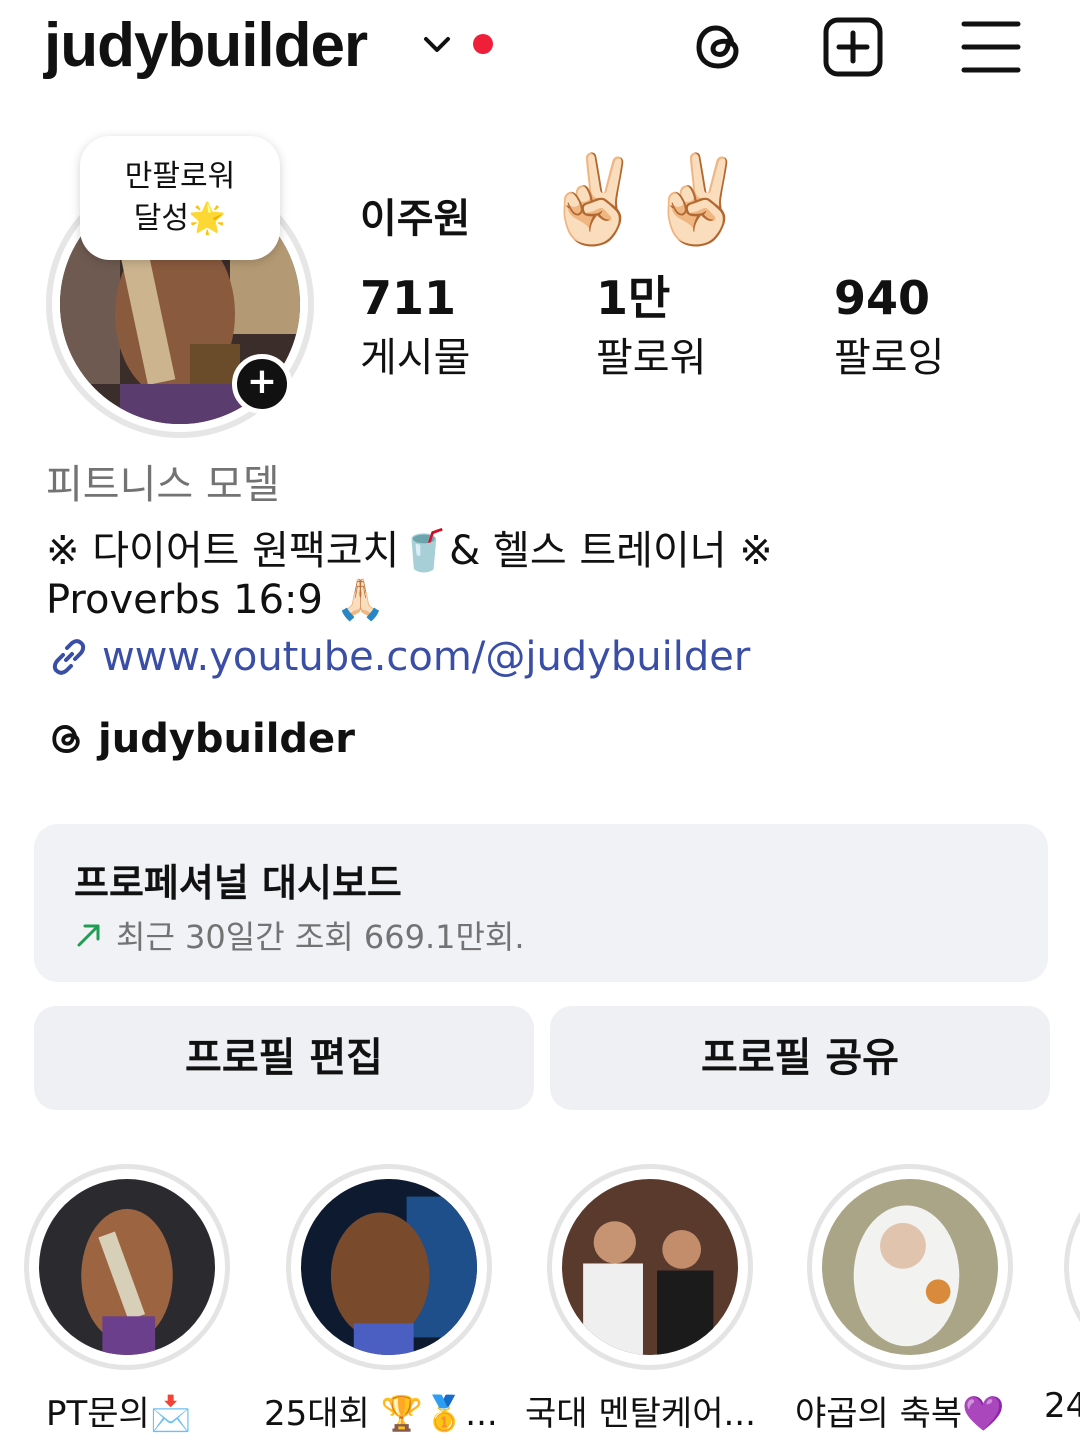 This screenshot has width=1080, height=1440. What do you see at coordinates (163, 485) in the screenshot?
I see `bio-category: 피트니스 모델` at bounding box center [163, 485].